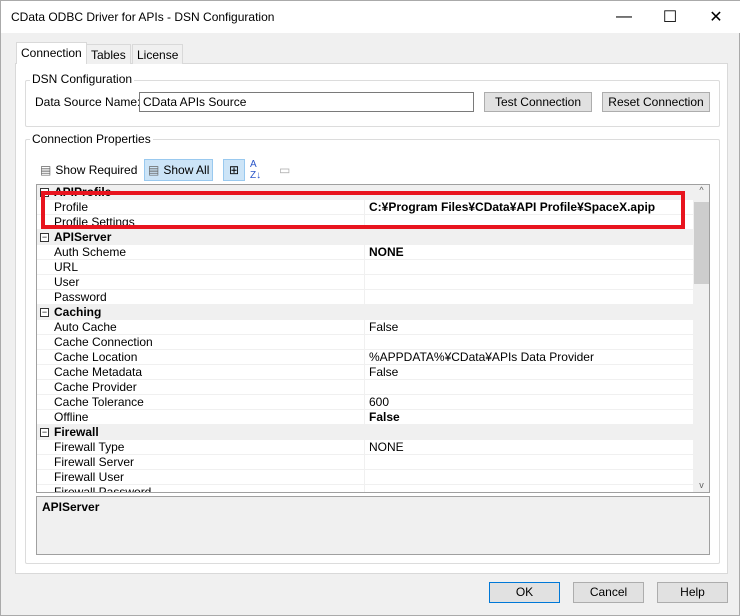 The image size is (740, 616). I want to click on property-row: URL, so click(365, 267).